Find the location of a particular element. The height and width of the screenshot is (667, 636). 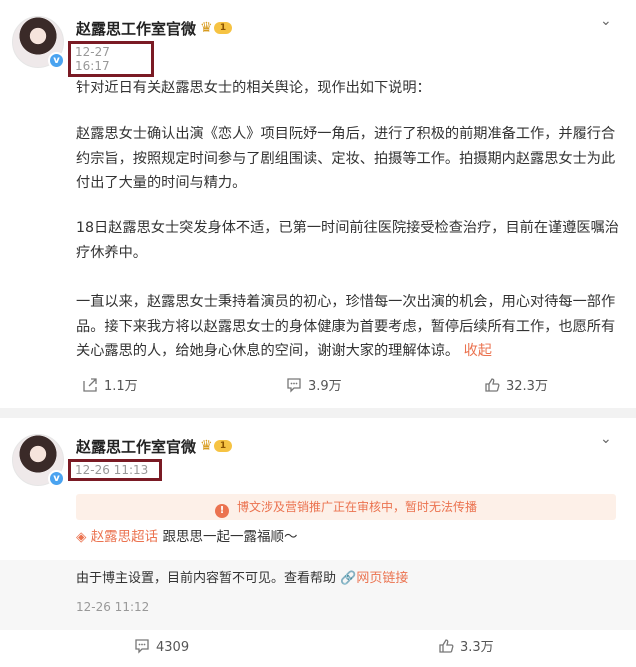

collapse-link: 收起 is located at coordinates (478, 351).